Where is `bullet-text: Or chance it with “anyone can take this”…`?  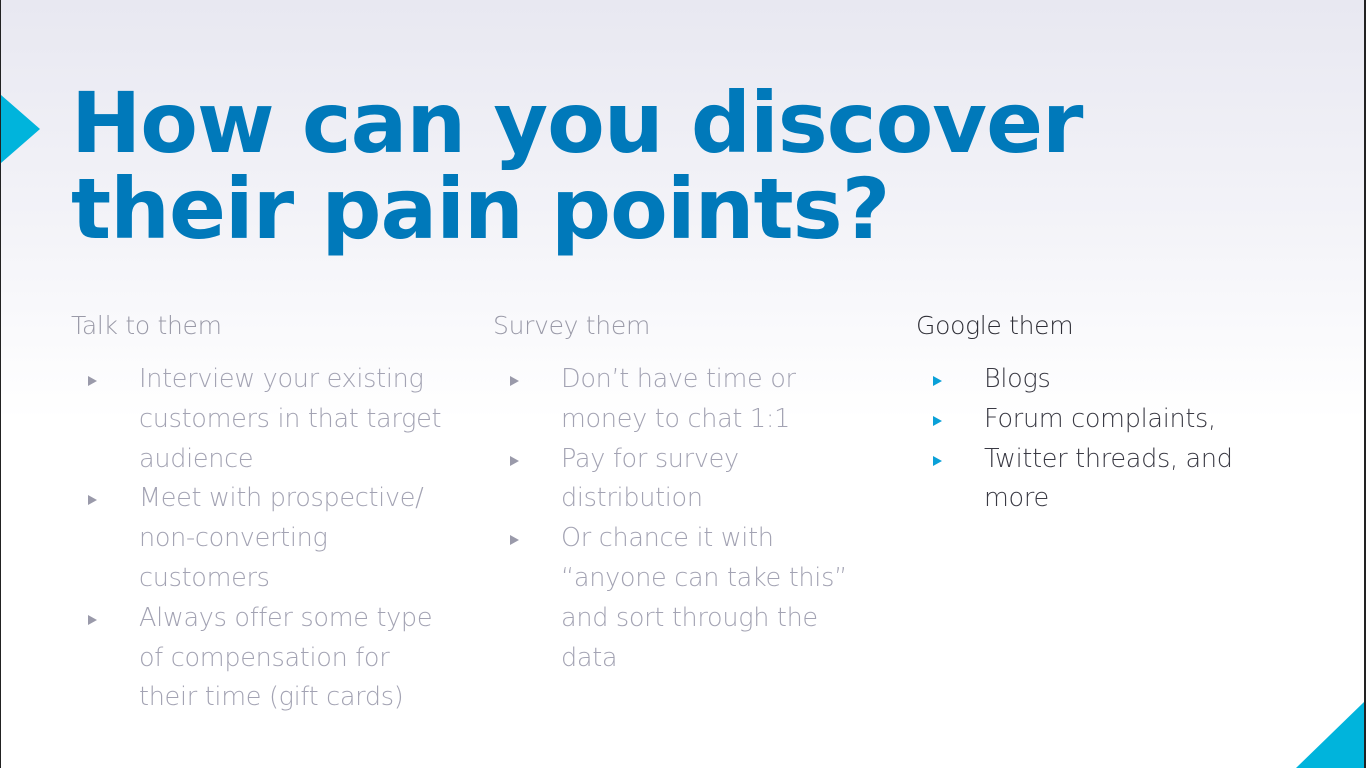 bullet-text: Or chance it with “anyone can take this”… is located at coordinates (704, 598).